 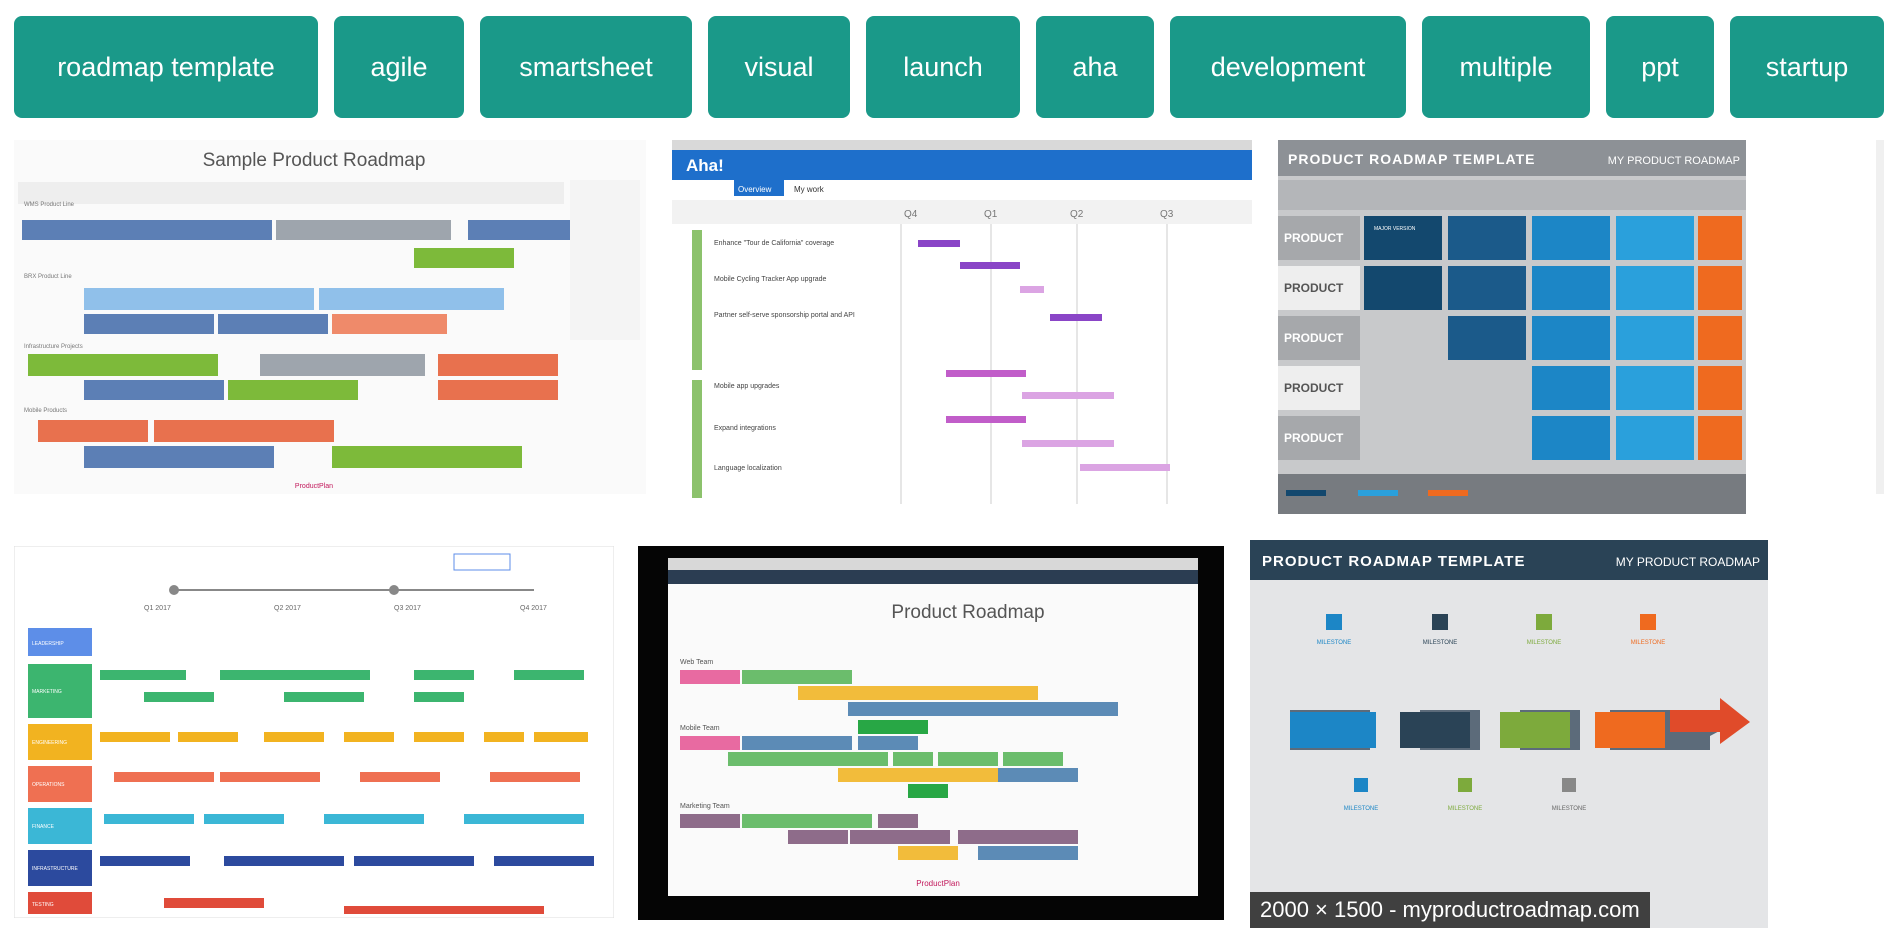 I want to click on svg-text: Mobile app upgrades, so click(x=747, y=386).